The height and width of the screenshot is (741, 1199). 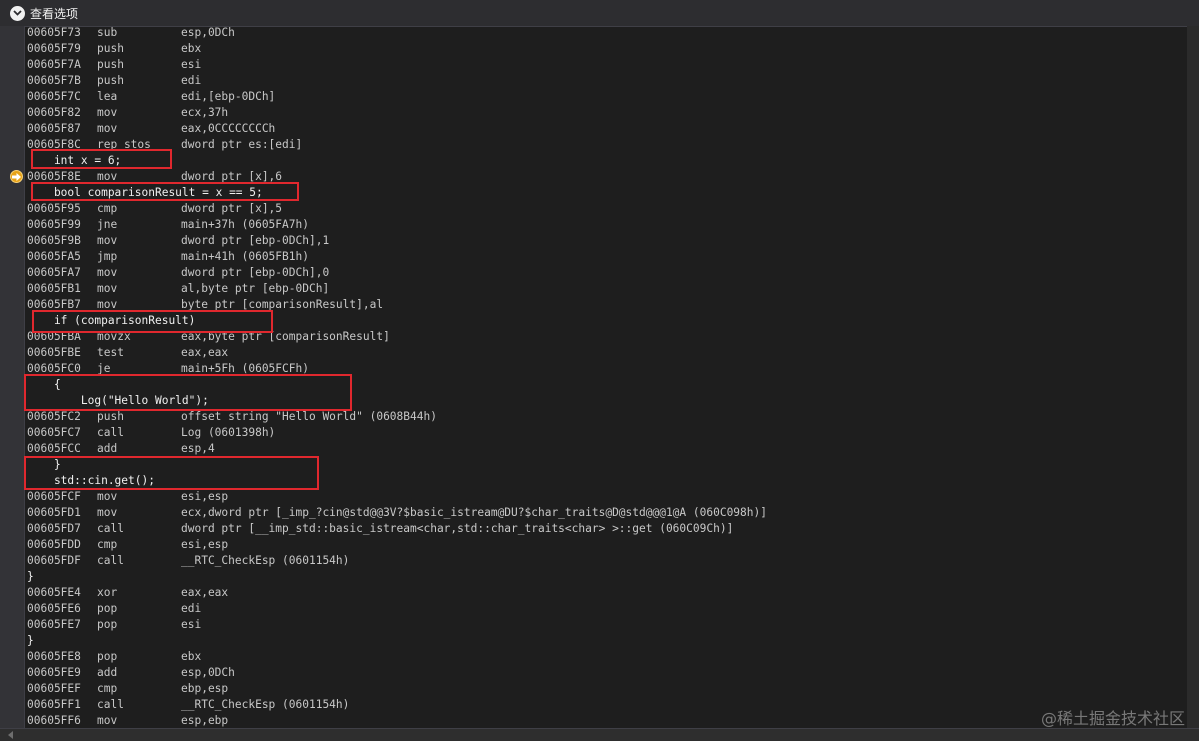 What do you see at coordinates (599, 13) in the screenshot?
I see `toolbar: 查看选项` at bounding box center [599, 13].